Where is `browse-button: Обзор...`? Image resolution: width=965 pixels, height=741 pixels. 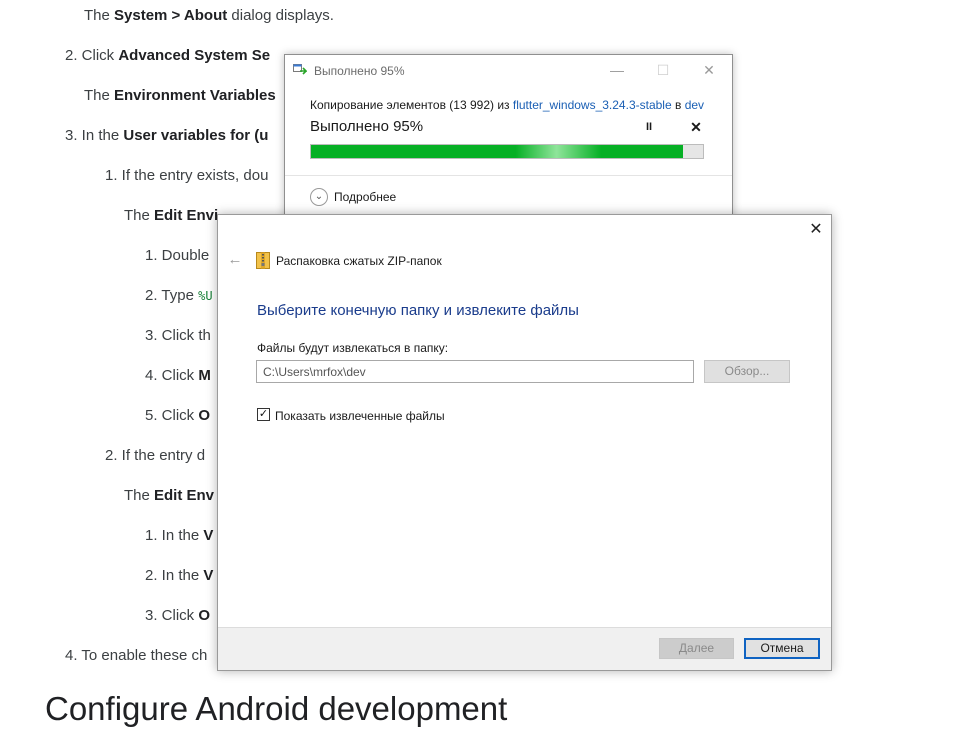 browse-button: Обзор... is located at coordinates (747, 371).